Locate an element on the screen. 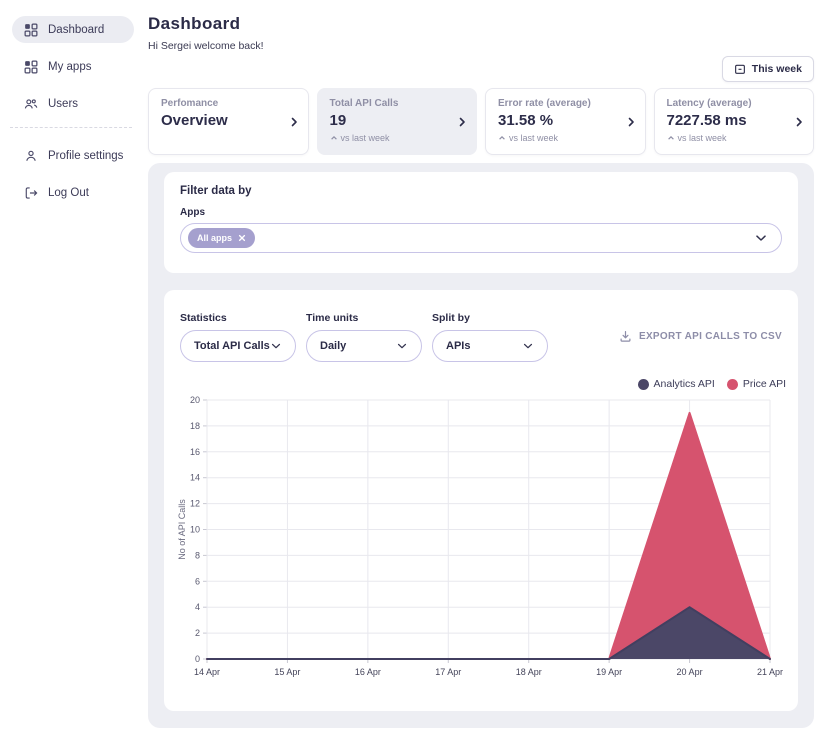 The image size is (824, 746). export-csv-link: EXPORT API CALLS TO CSV is located at coordinates (700, 336).